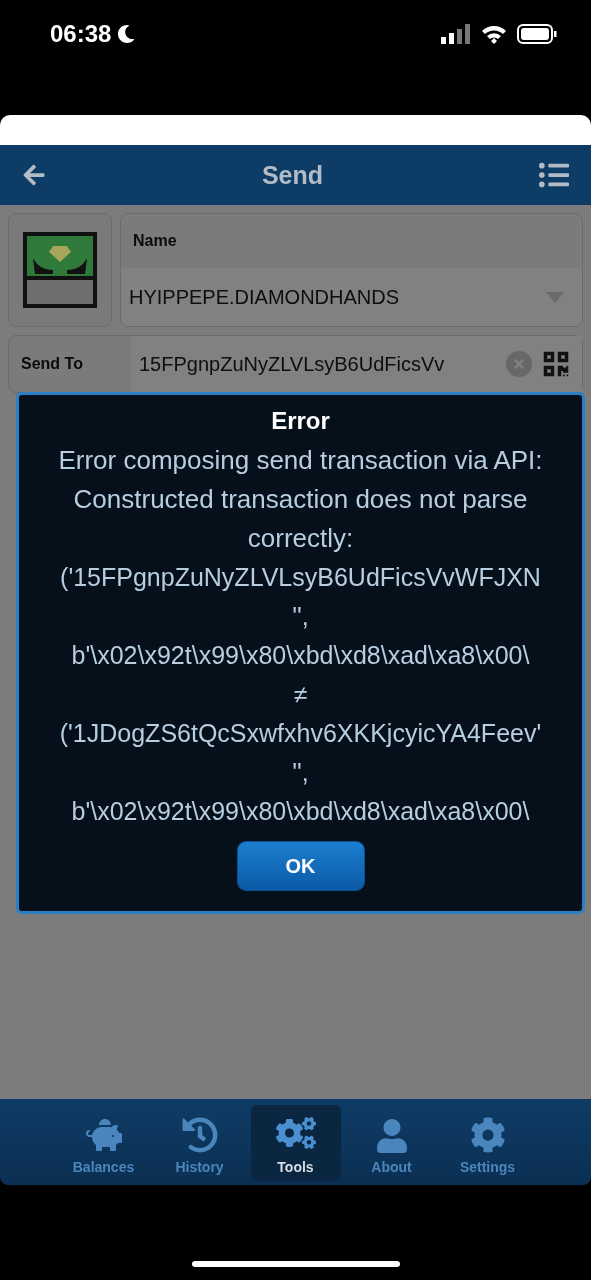  What do you see at coordinates (52, 363) in the screenshot?
I see `field-label: Send To` at bounding box center [52, 363].